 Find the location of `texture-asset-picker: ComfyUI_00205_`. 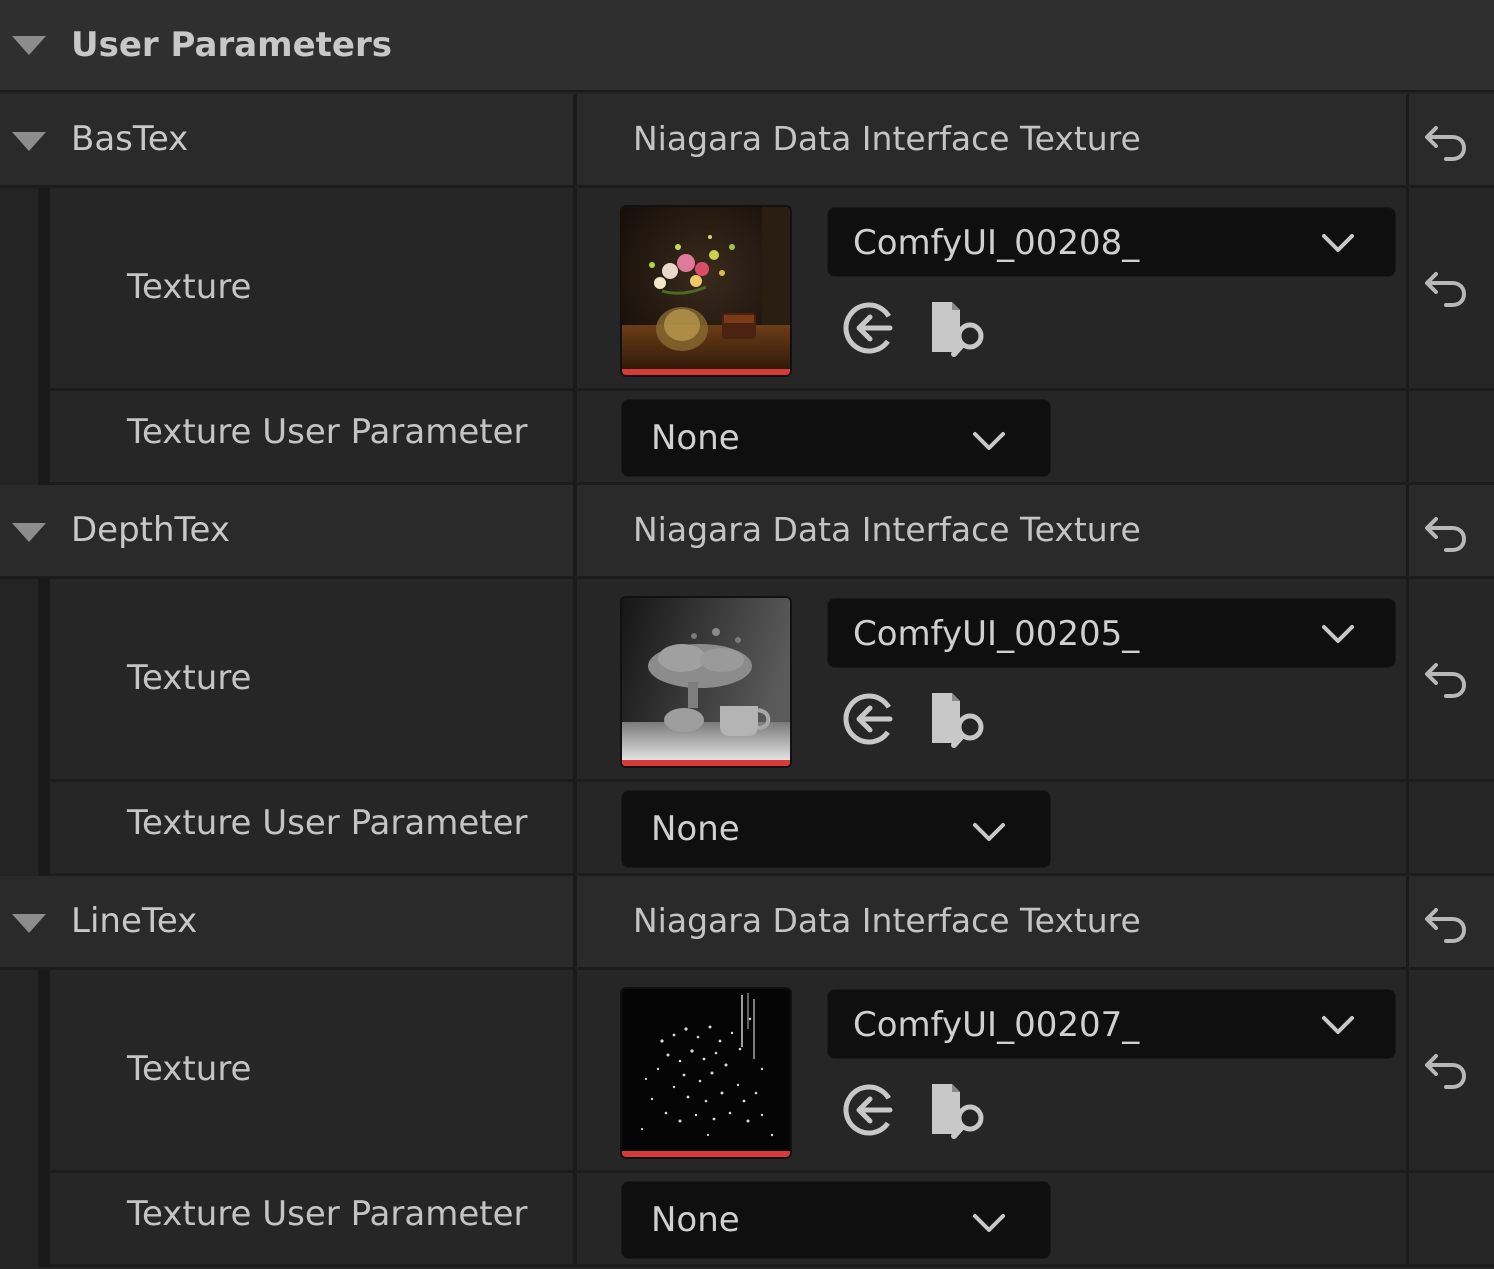

texture-asset-picker: ComfyUI_00205_ is located at coordinates (1111, 633).